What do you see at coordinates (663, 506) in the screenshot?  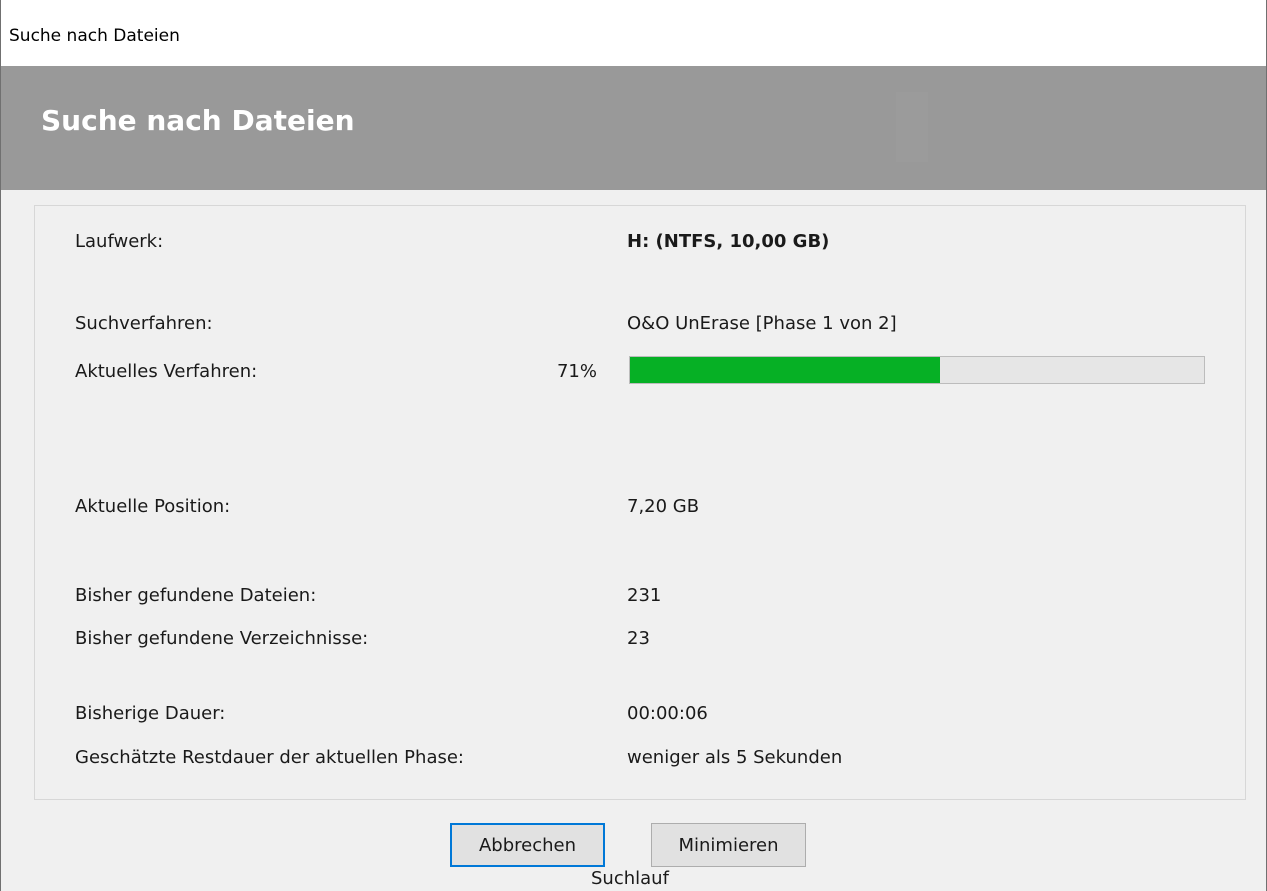 I see `position-value: 7,20 GB` at bounding box center [663, 506].